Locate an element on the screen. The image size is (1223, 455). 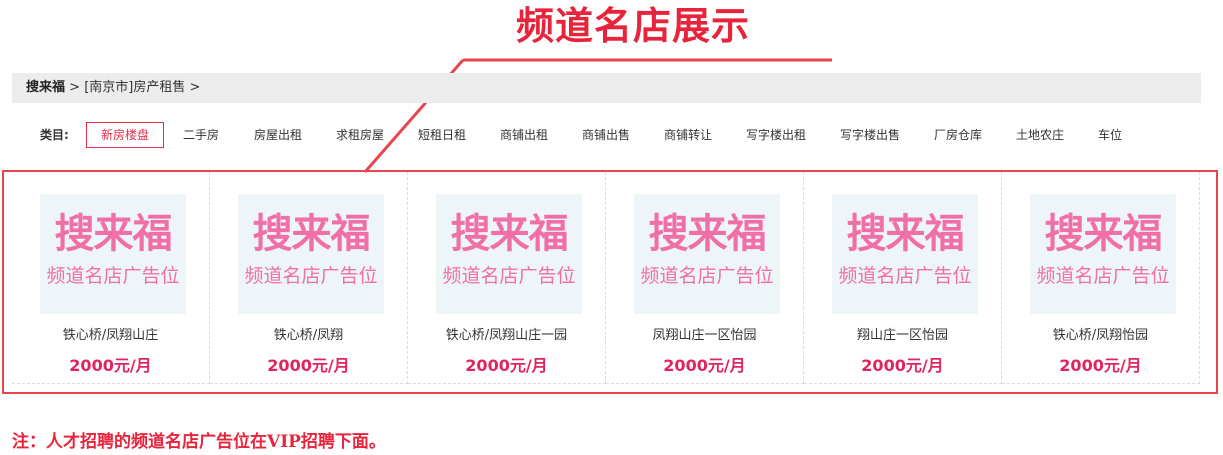
category-short-rent: 短租日租 is located at coordinates (442, 135).